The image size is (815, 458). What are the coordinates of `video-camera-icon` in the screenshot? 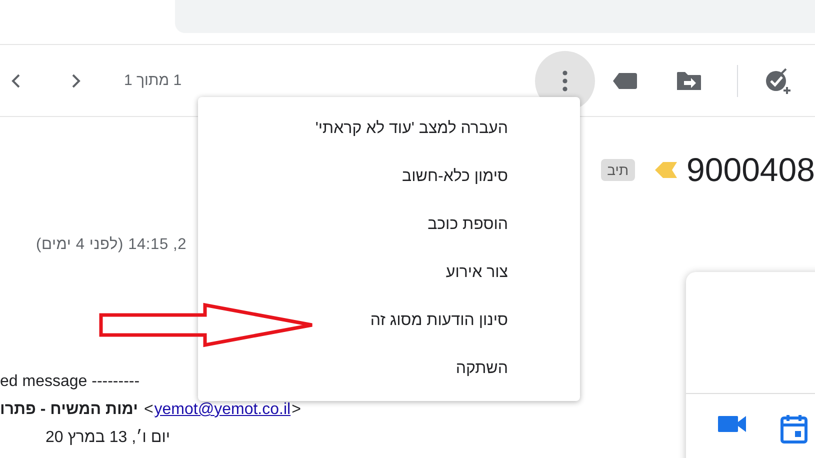 It's located at (733, 424).